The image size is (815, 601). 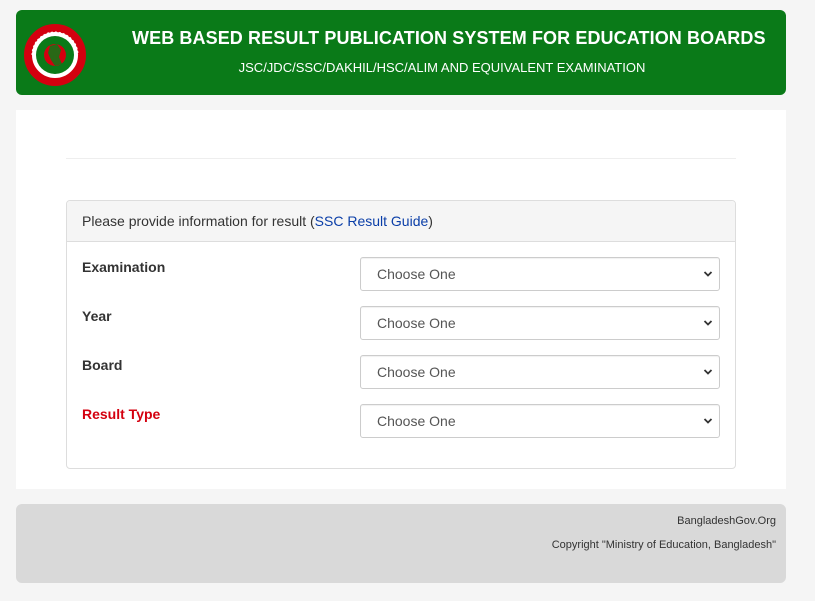 I want to click on panel-heading-text: Please provide information for result (, so click(x=198, y=221).